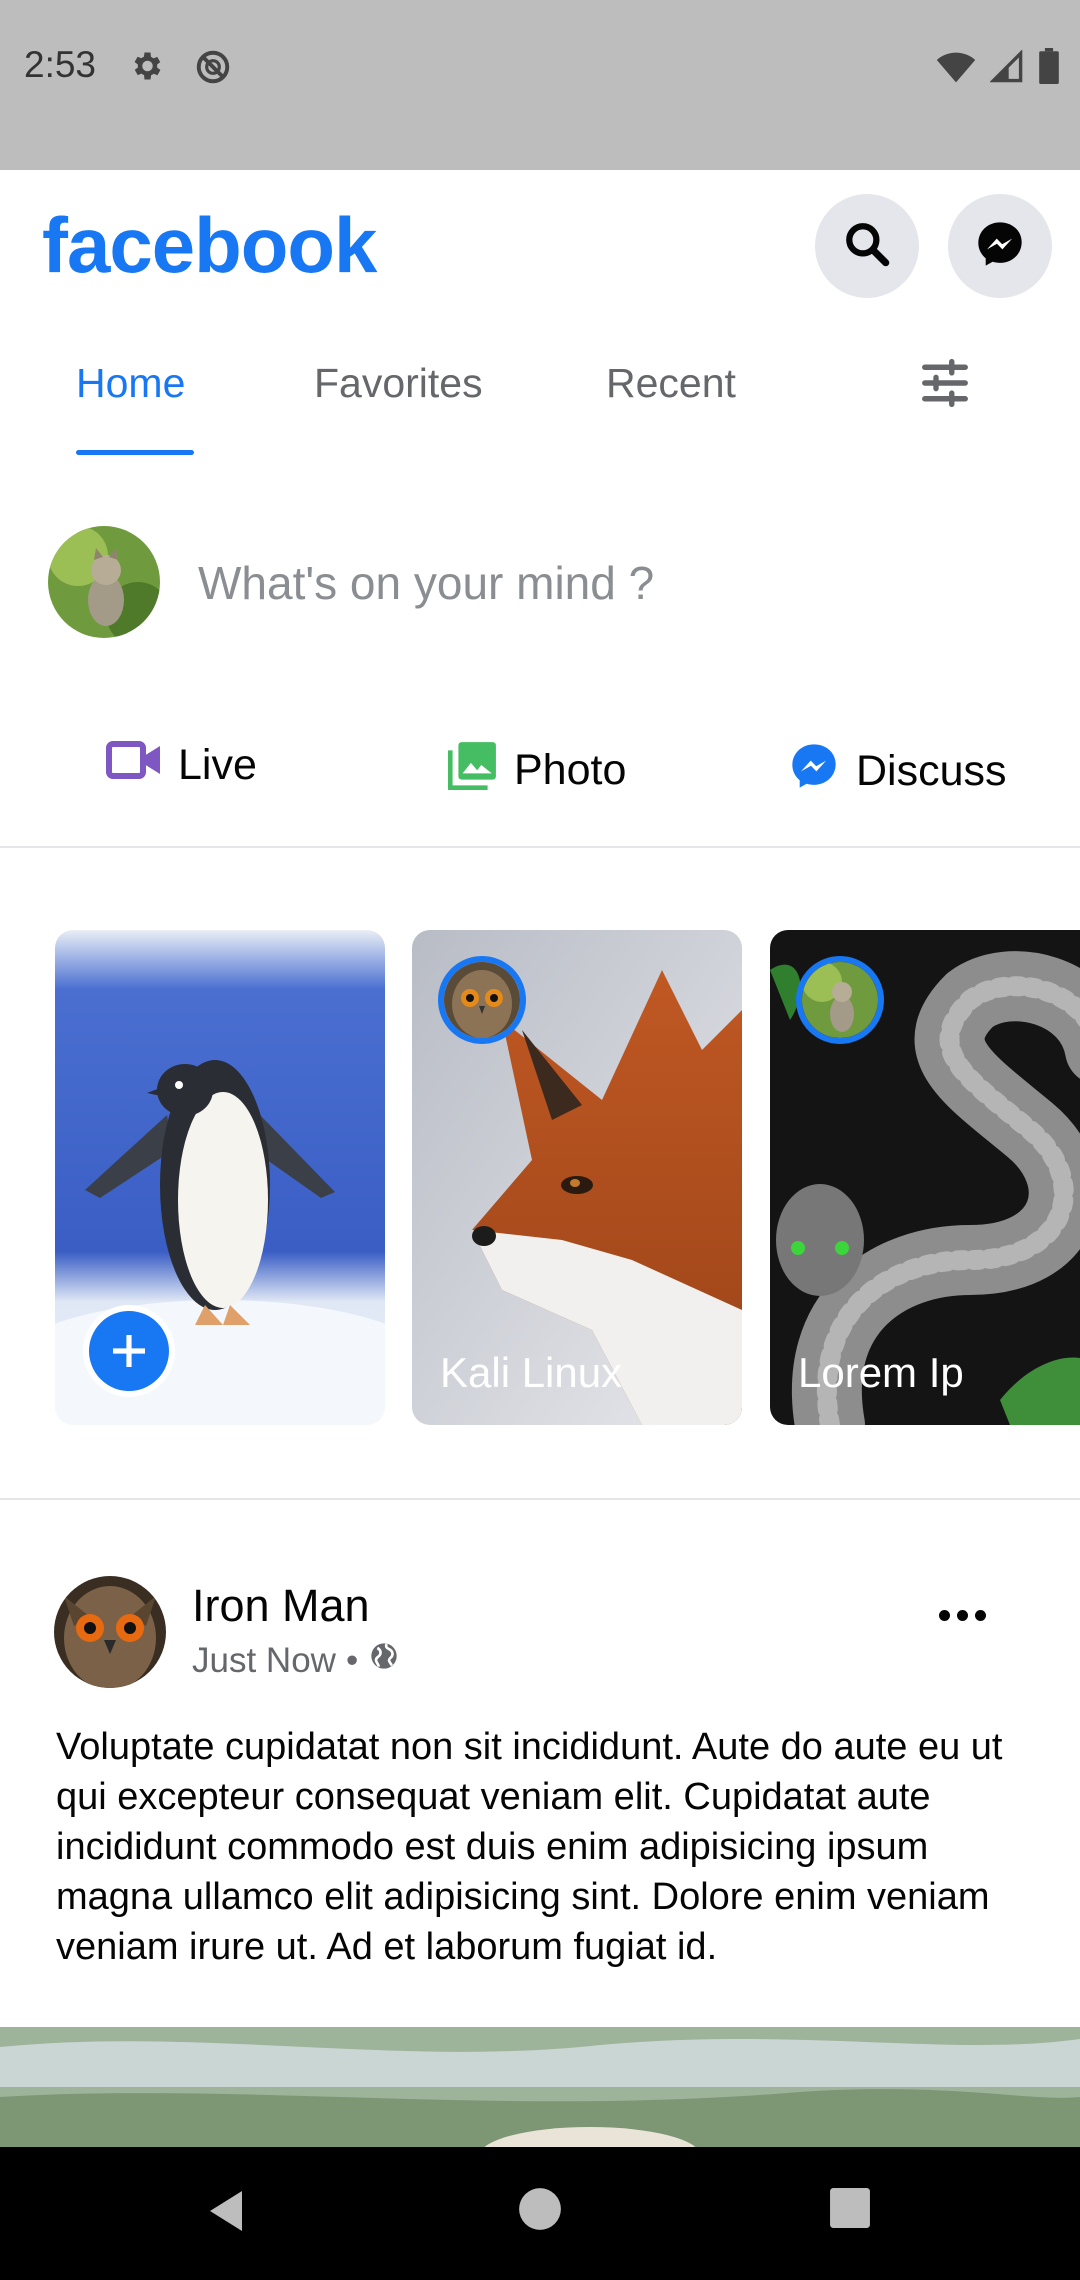  What do you see at coordinates (384, 1660) in the screenshot?
I see `globe-icon` at bounding box center [384, 1660].